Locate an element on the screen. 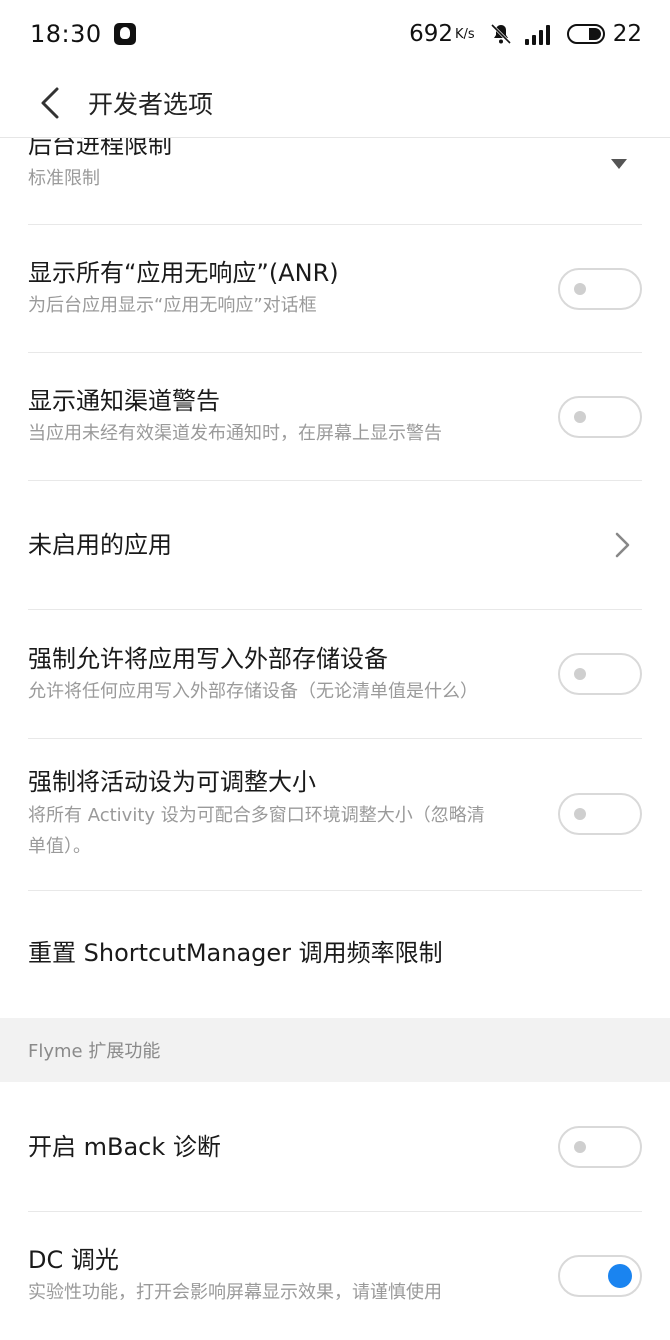 The image size is (670, 1340). setting-inactive-apps: 未启用的应用 is located at coordinates (335, 545).